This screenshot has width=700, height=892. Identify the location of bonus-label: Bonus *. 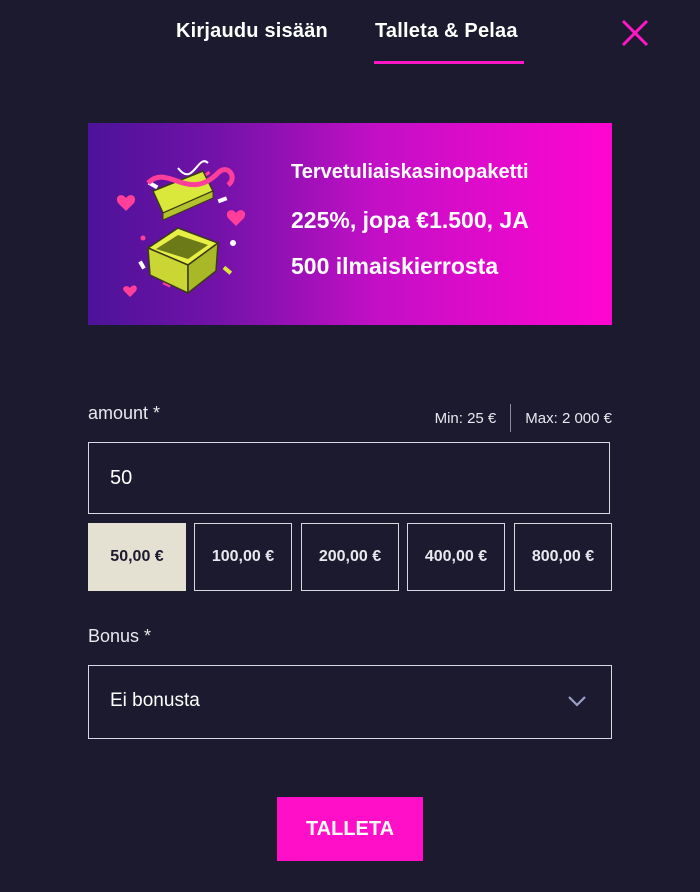
(120, 636).